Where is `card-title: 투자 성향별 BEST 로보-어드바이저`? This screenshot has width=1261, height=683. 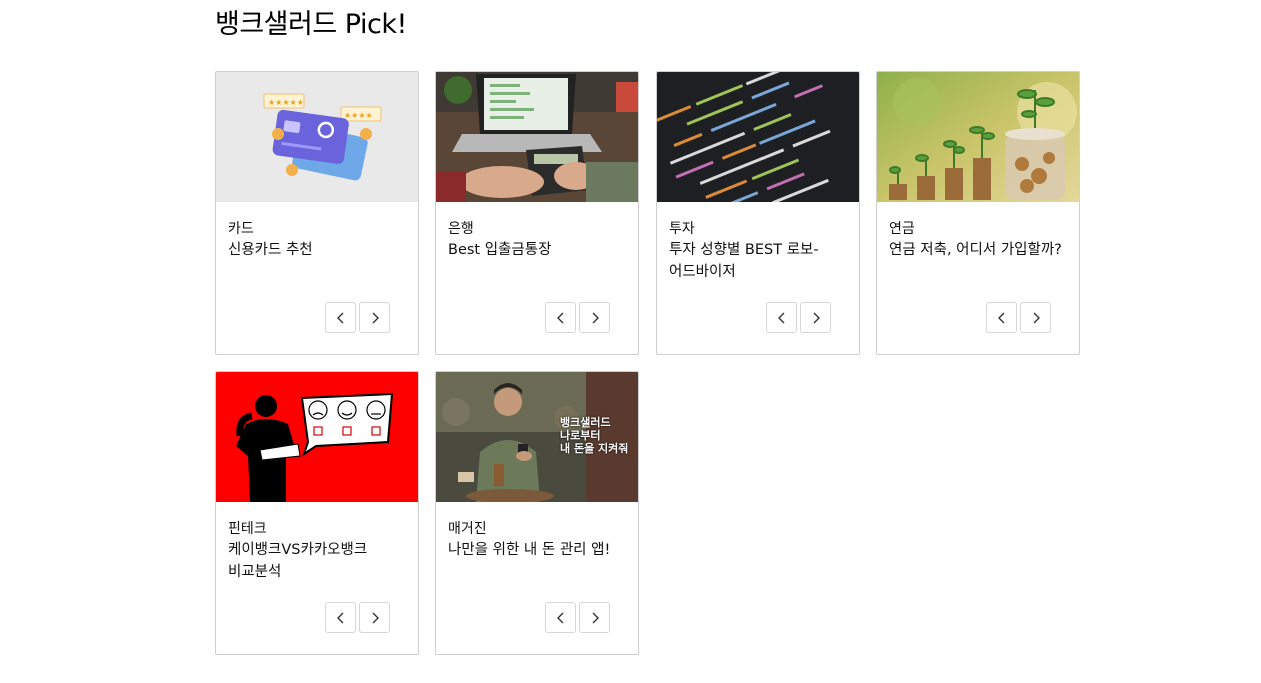
card-title: 투자 성향별 BEST 로보-어드바이저 is located at coordinates (760, 261).